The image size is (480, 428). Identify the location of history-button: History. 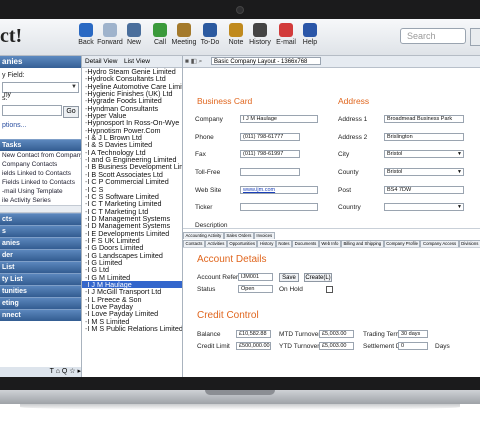
(260, 37).